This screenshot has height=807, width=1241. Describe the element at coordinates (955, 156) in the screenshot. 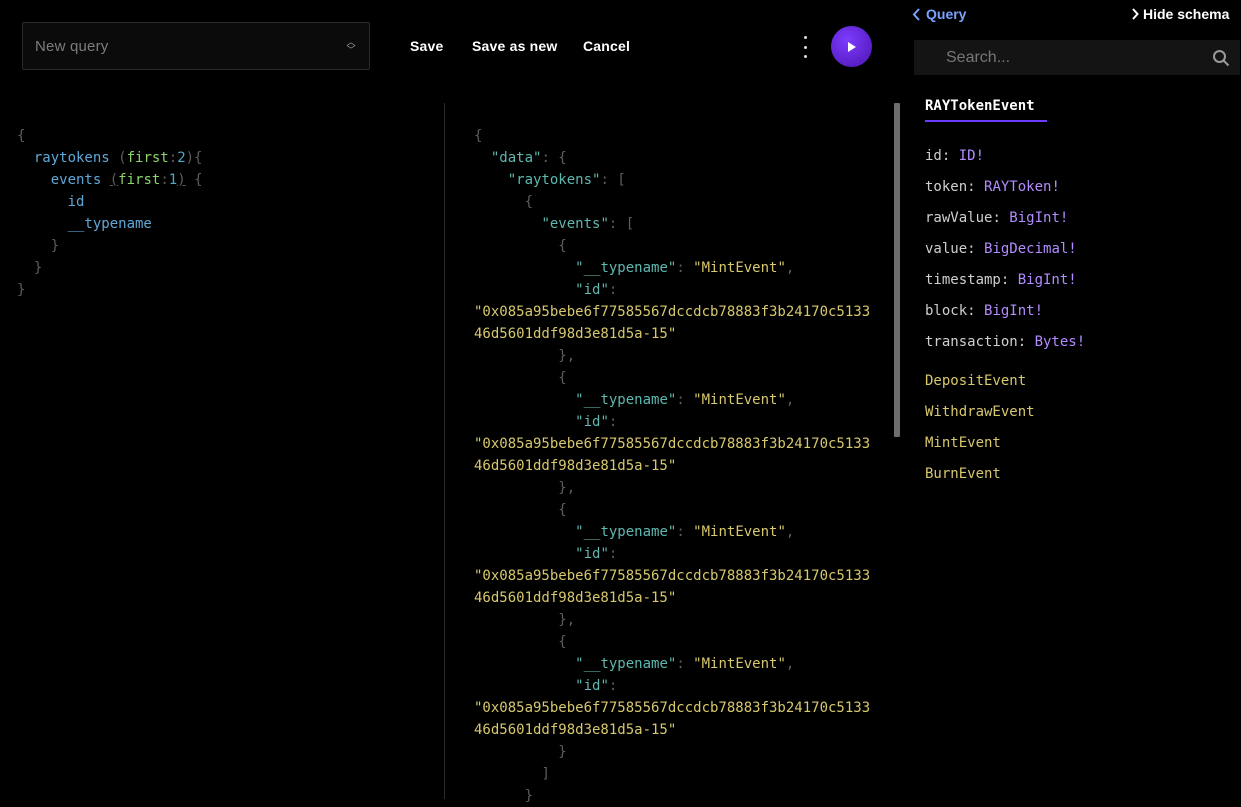

I see `schema-field: id: ID!` at that location.